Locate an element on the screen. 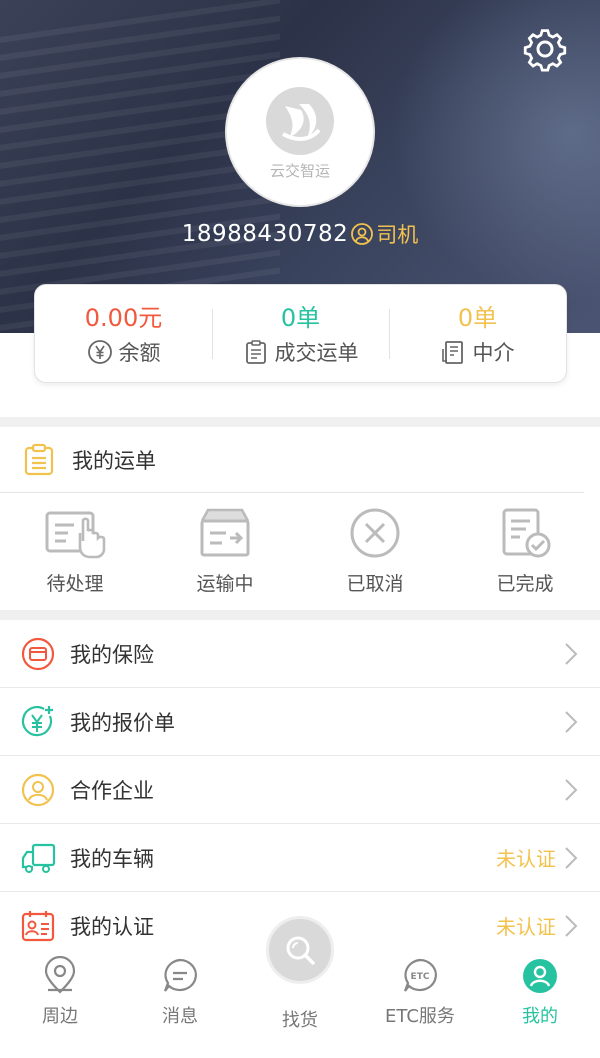  pending-label: 待处理 is located at coordinates (75, 584).